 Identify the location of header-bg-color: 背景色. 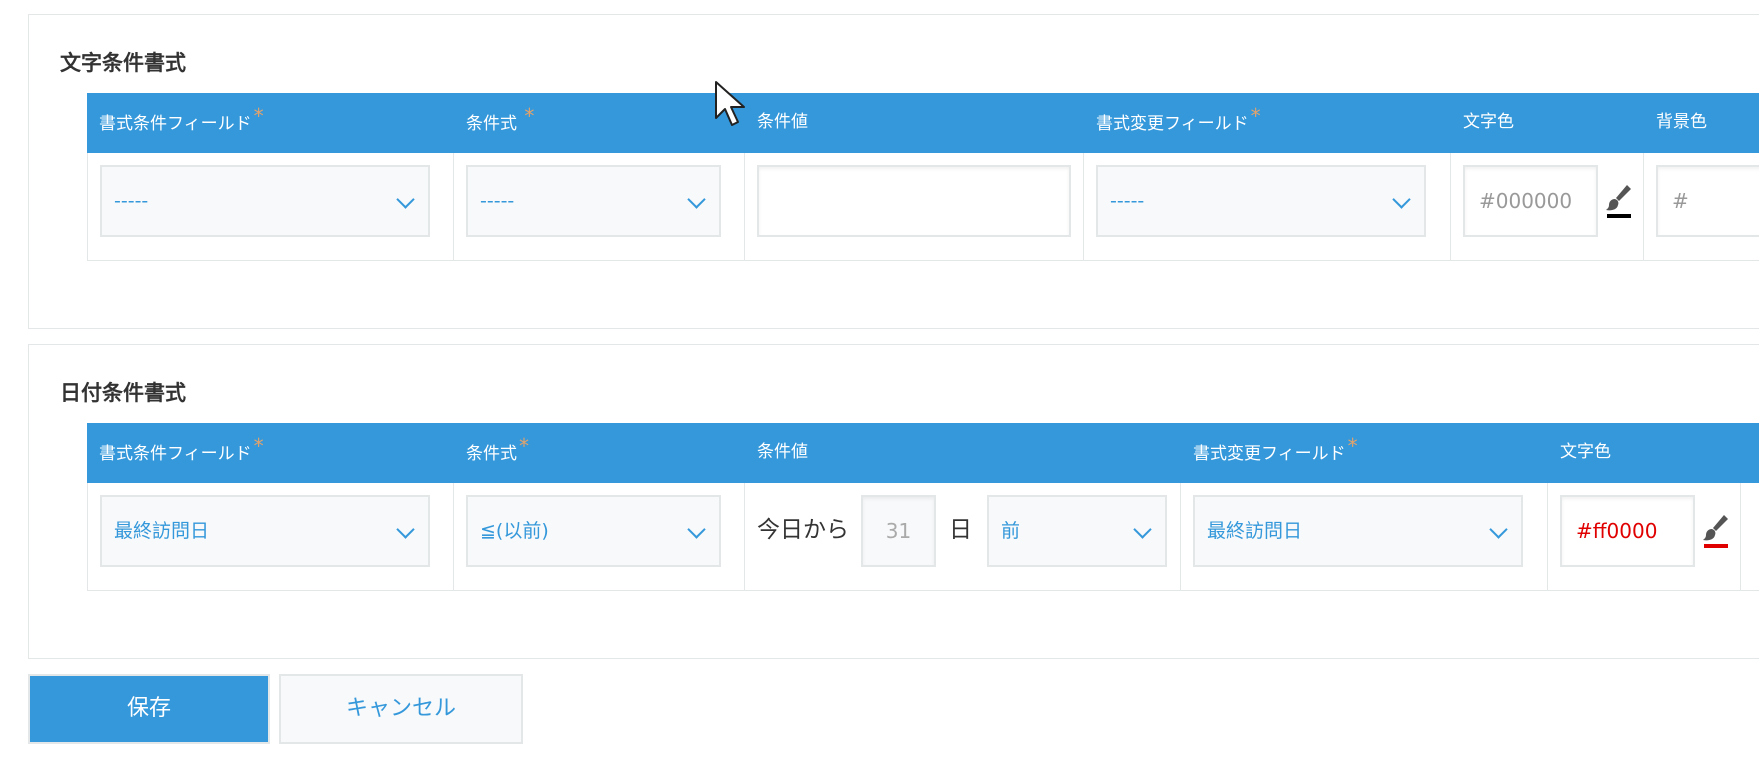
(1681, 122).